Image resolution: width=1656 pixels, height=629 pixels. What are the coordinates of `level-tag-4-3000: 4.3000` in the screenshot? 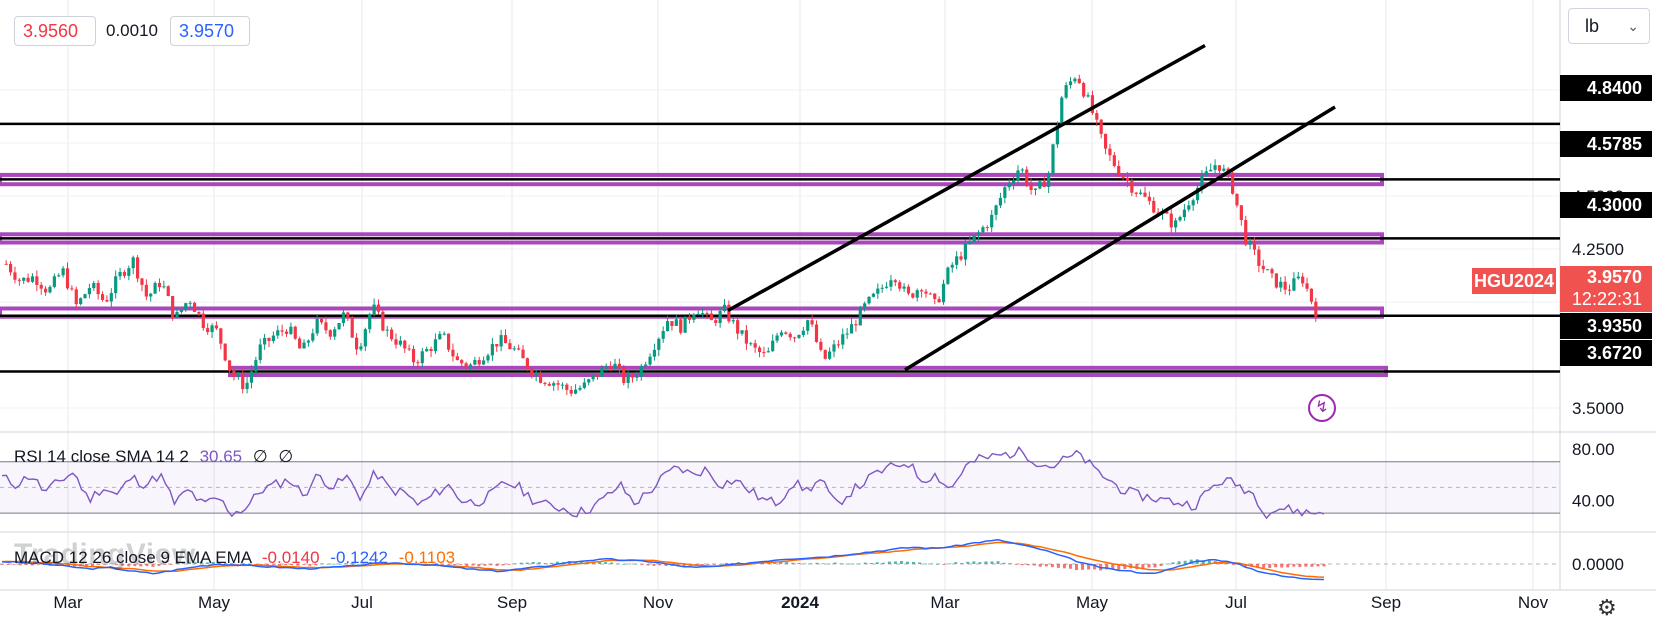 It's located at (1606, 205).